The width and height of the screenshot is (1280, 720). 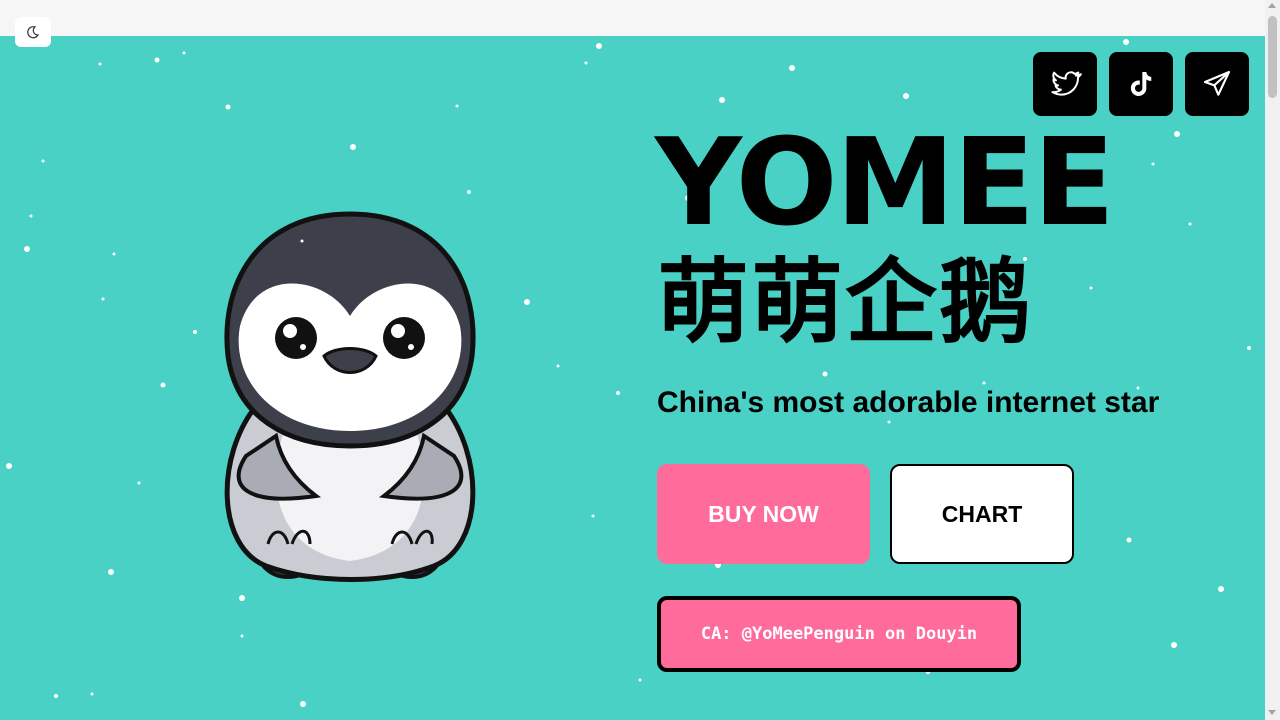 I want to click on theme-toggle-button, so click(x=33, y=32).